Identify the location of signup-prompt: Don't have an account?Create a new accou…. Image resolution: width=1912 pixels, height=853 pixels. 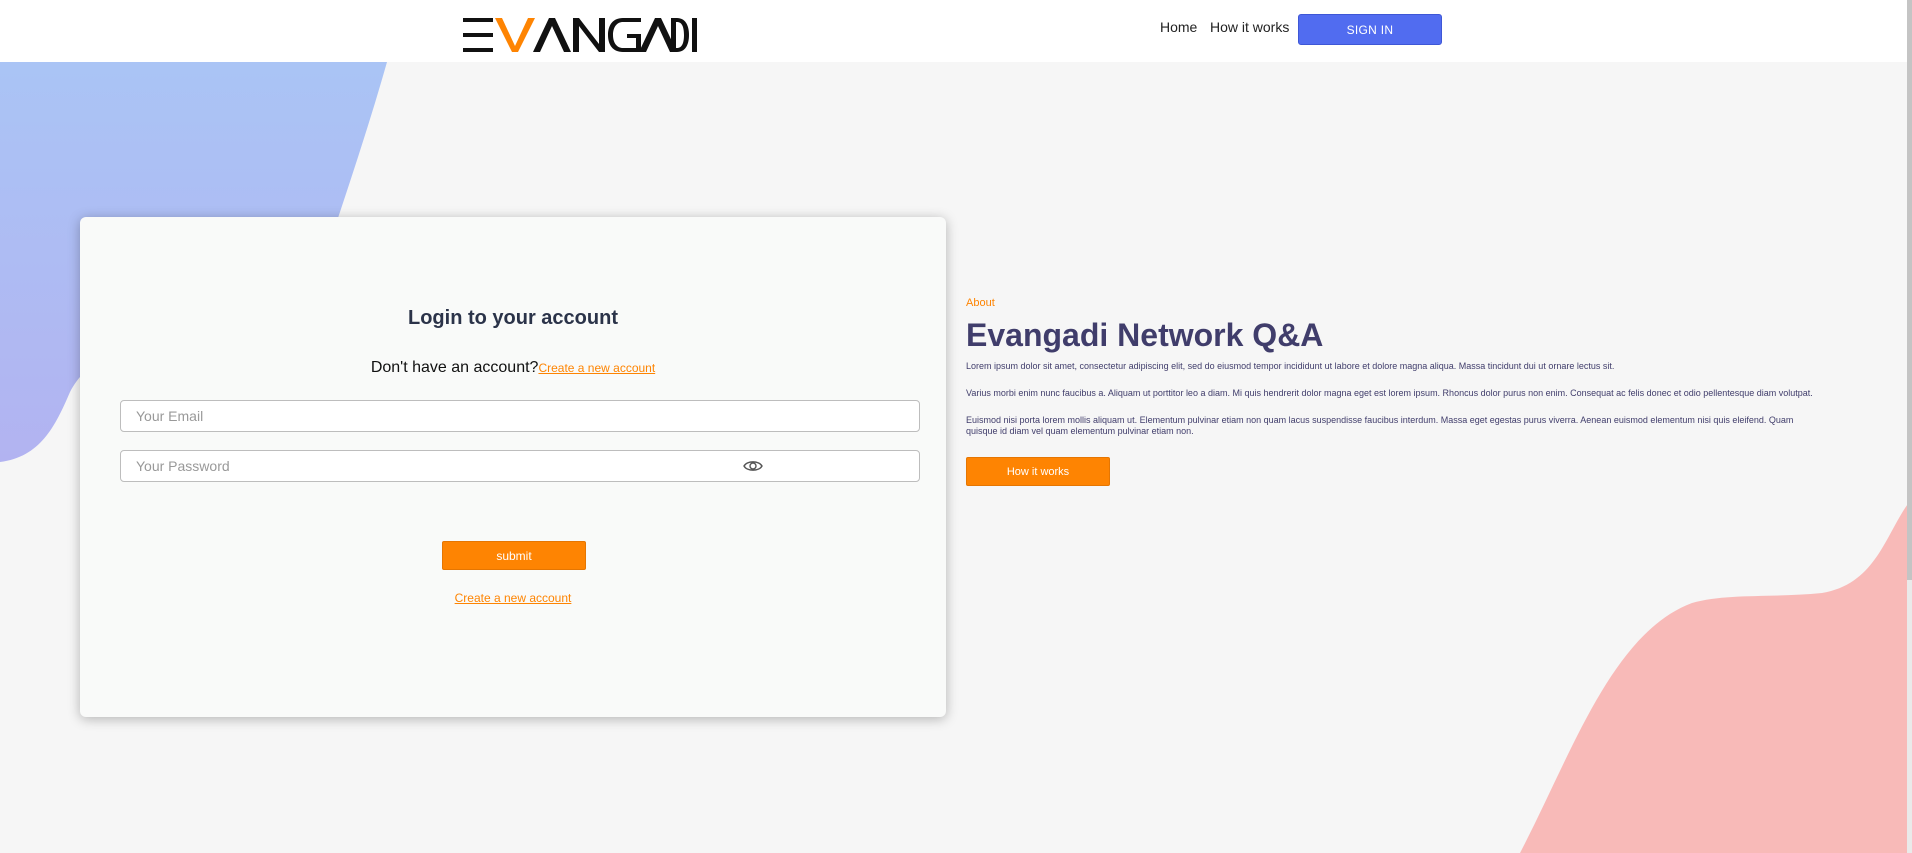
(513, 368).